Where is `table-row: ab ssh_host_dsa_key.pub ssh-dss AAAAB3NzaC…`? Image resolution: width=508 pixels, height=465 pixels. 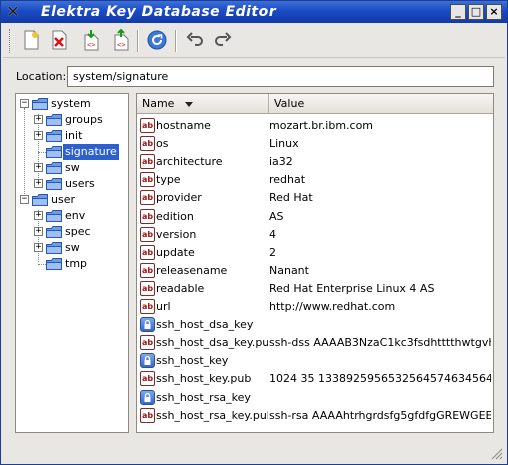 table-row: ab ssh_host_dsa_key.pub ssh-dss AAAAB3NzaC… is located at coordinates (315, 343).